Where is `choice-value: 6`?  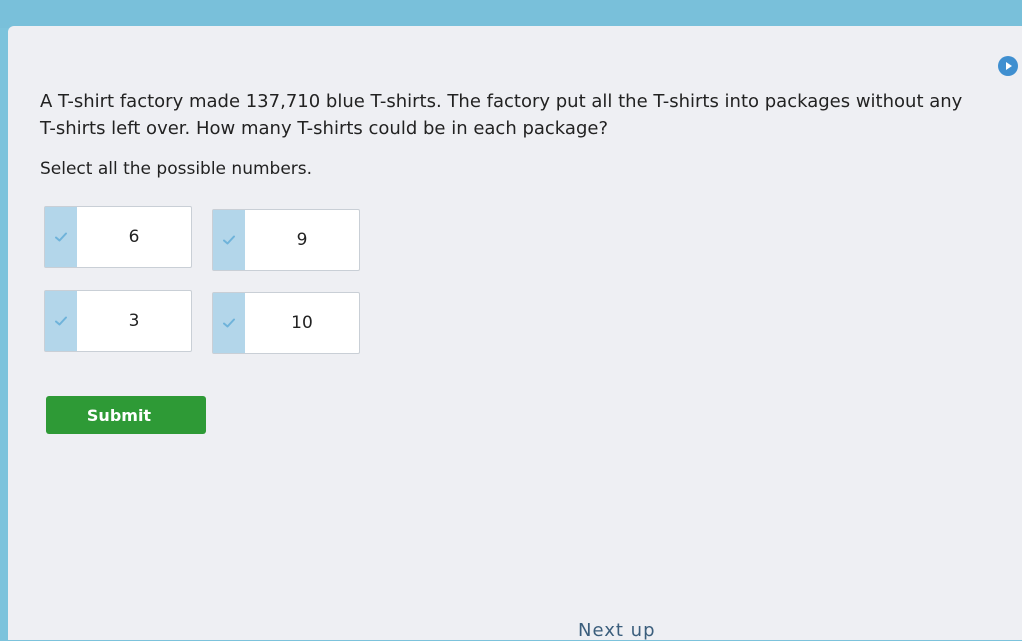
choice-value: 6 is located at coordinates (134, 237).